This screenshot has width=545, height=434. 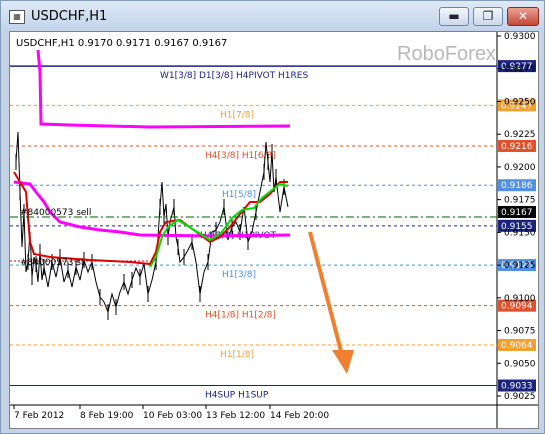 What do you see at coordinates (235, 416) in the screenshot?
I see `x-tick-label: 13 Feb 12:00` at bounding box center [235, 416].